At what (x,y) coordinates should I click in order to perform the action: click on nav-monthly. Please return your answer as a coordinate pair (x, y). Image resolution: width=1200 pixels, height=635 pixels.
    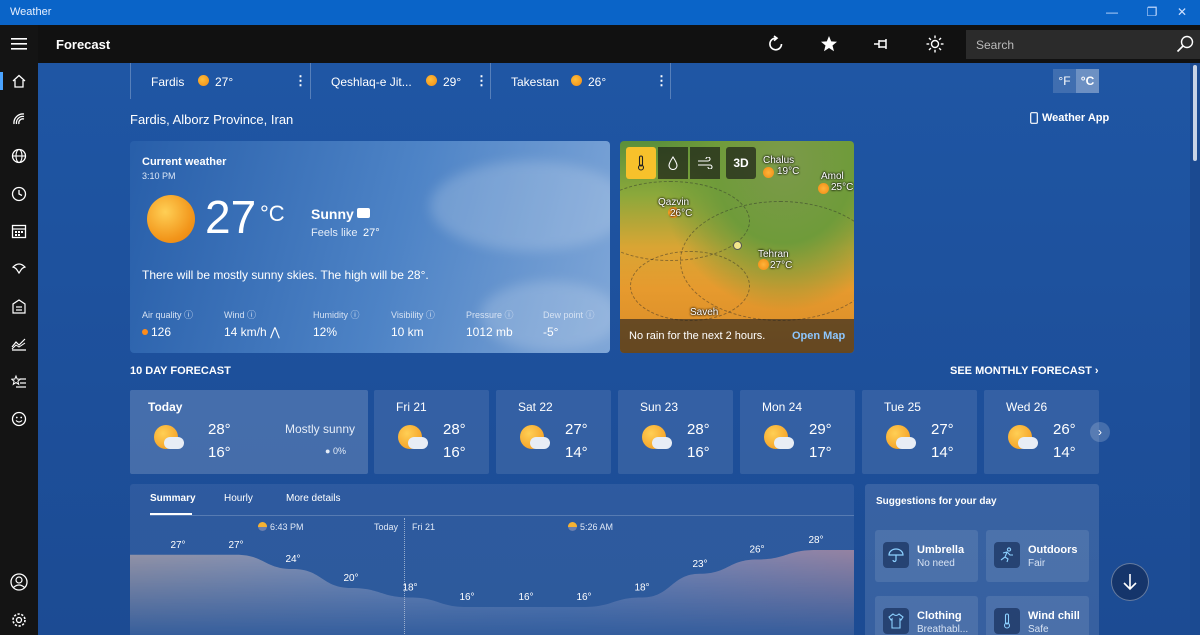
    Looking at the image, I should click on (19, 231).